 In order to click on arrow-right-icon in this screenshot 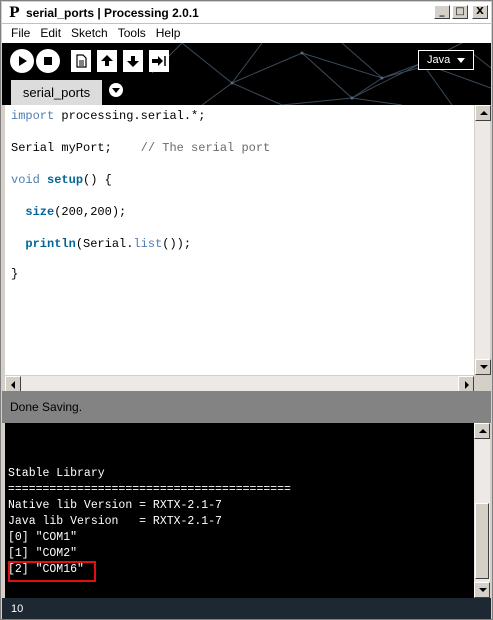, I will do `click(467, 385)`.